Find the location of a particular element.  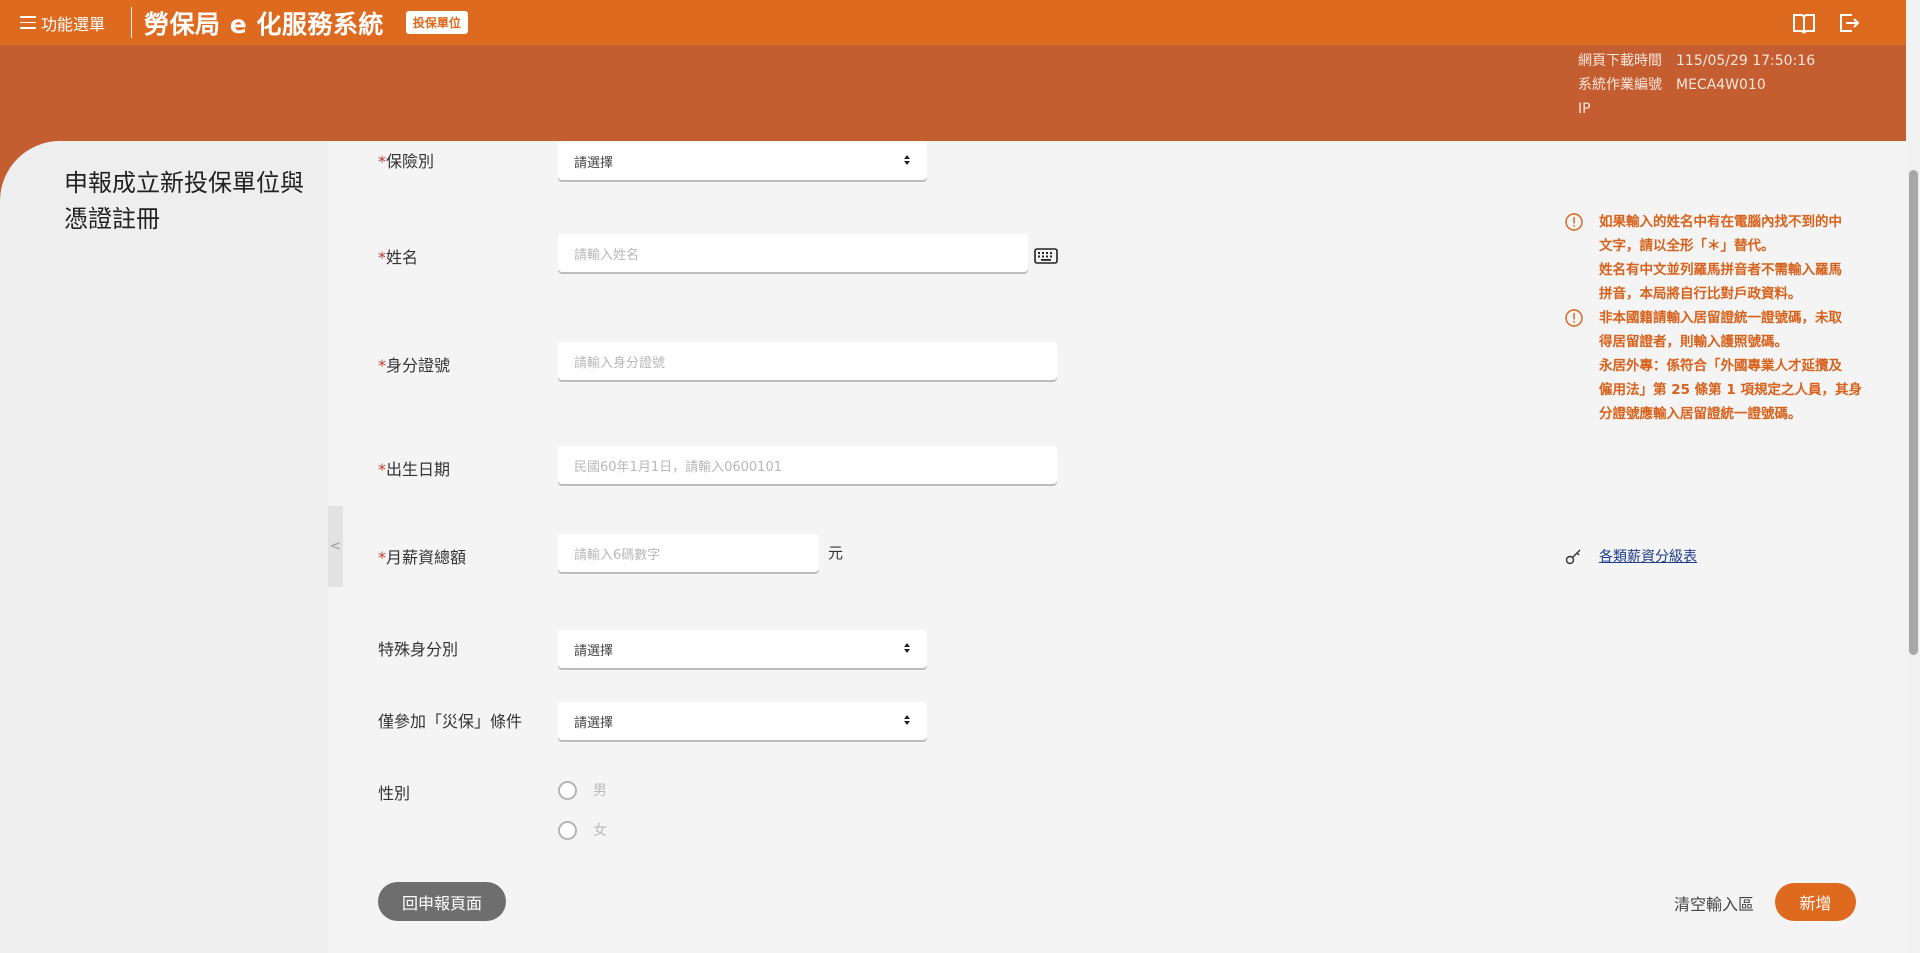

gender-option-female: 女 is located at coordinates (582, 830).